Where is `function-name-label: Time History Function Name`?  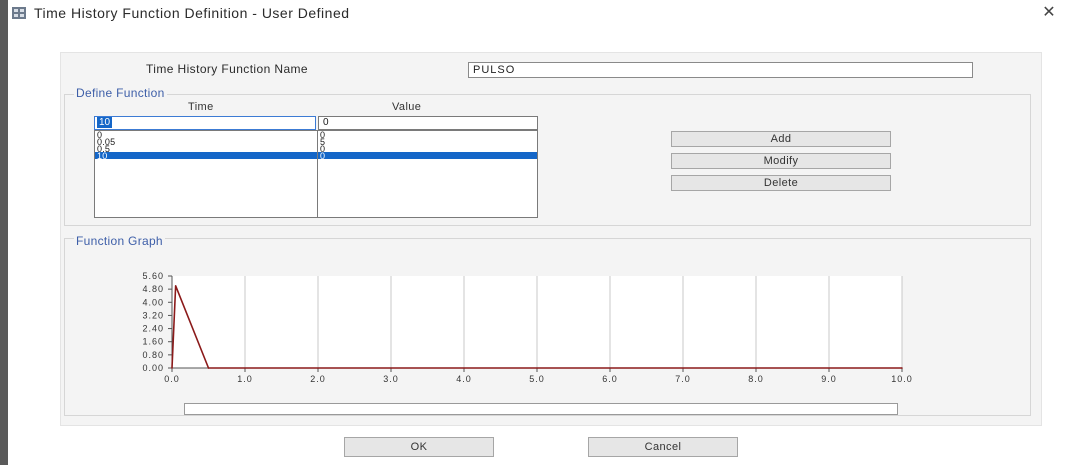
function-name-label: Time History Function Name is located at coordinates (227, 69).